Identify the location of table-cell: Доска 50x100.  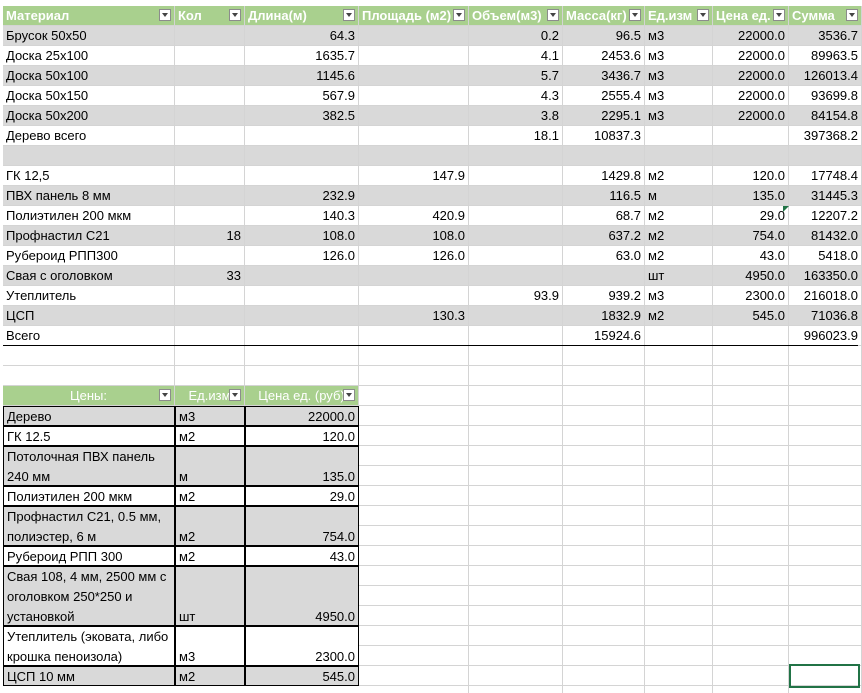
(89, 76).